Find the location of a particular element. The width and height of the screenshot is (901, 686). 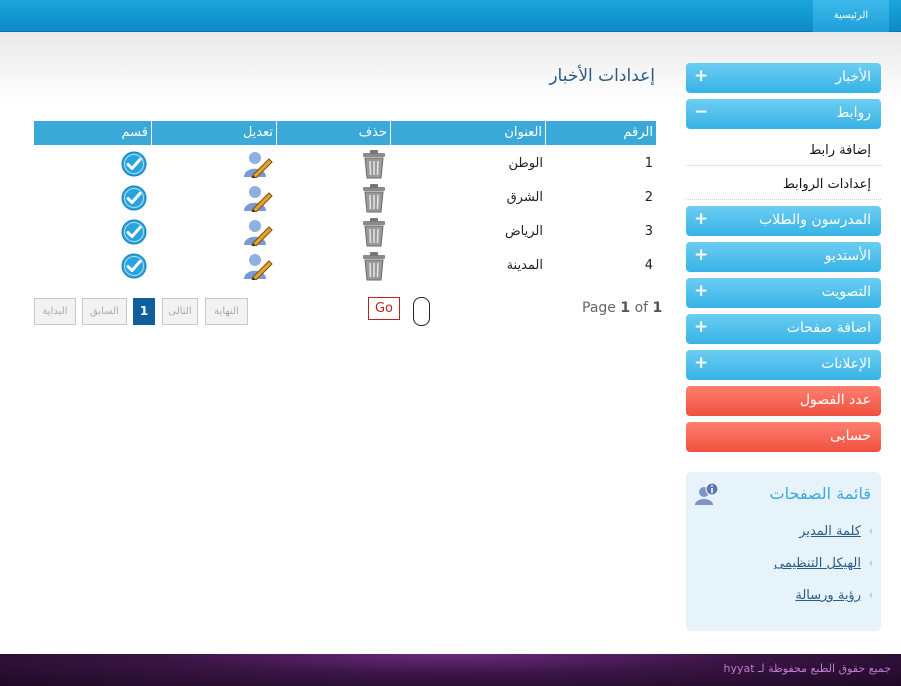

menu-label: الأخبار is located at coordinates (853, 77).